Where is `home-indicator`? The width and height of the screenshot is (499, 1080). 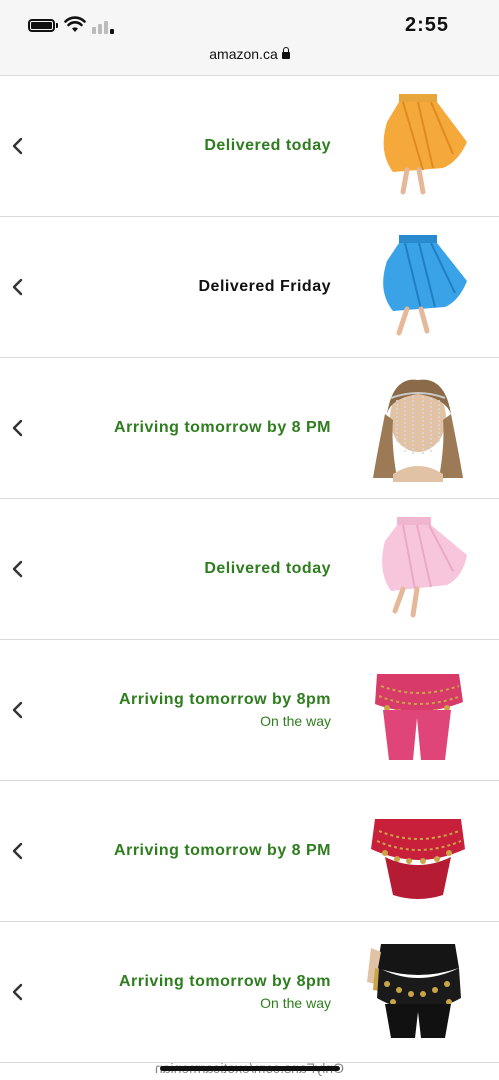
home-indicator is located at coordinates (250, 1068).